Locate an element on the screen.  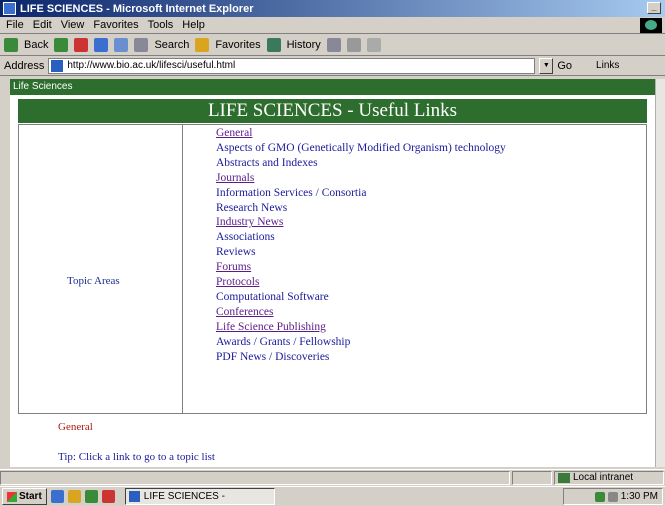
minimize-button: _ is located at coordinates (654, 8).